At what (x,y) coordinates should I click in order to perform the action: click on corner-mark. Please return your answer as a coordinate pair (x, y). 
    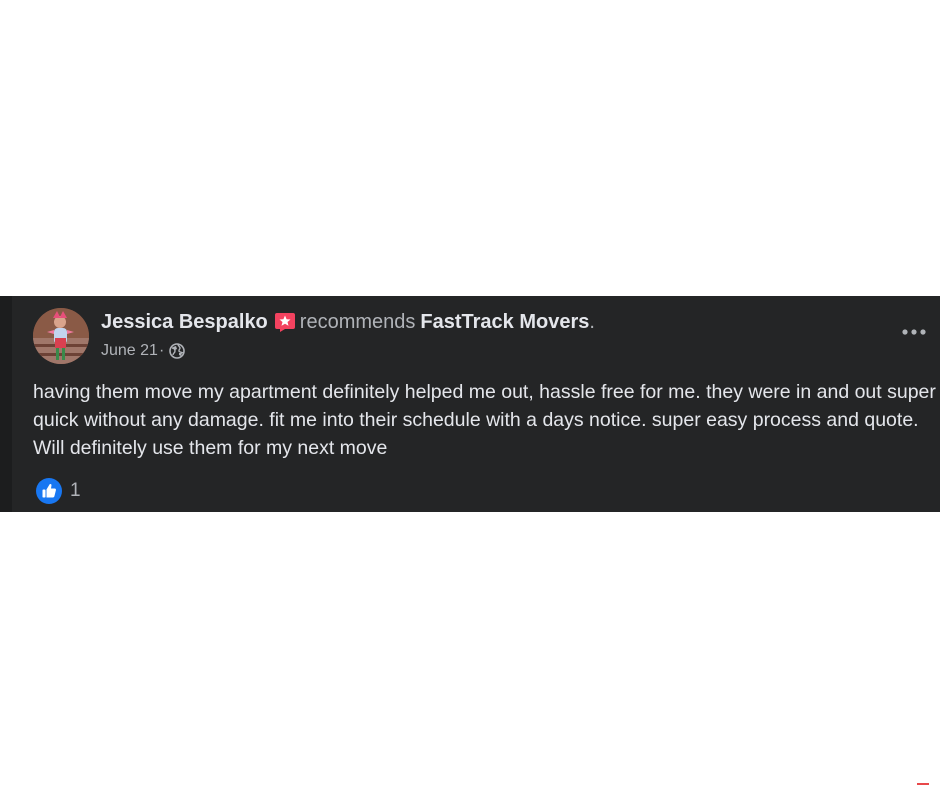
    Looking at the image, I should click on (923, 784).